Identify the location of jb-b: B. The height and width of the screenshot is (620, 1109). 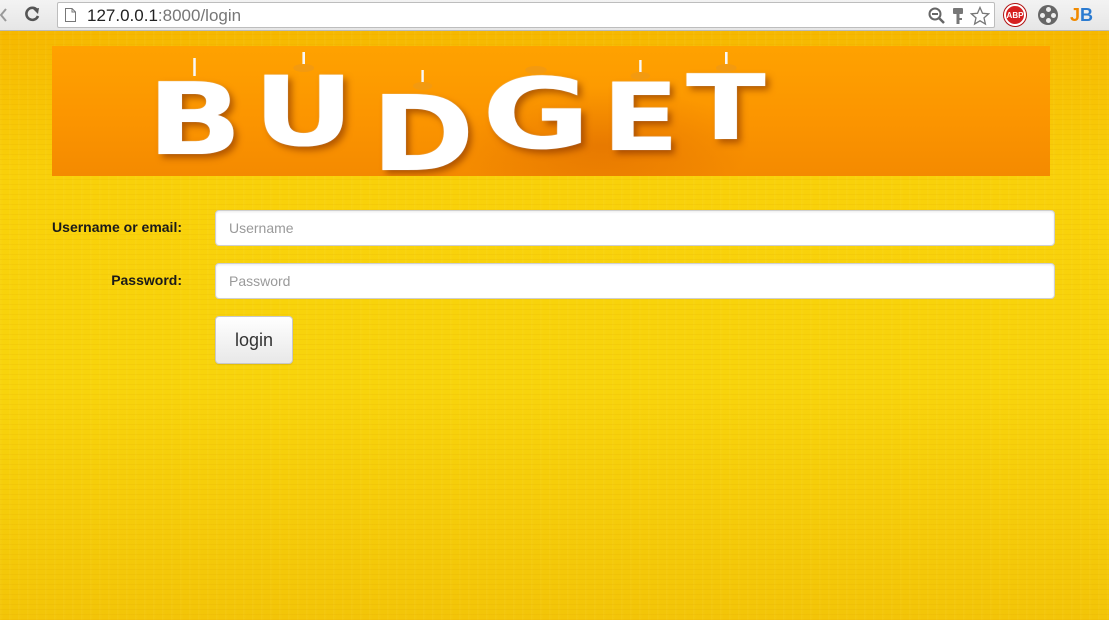
(1087, 15).